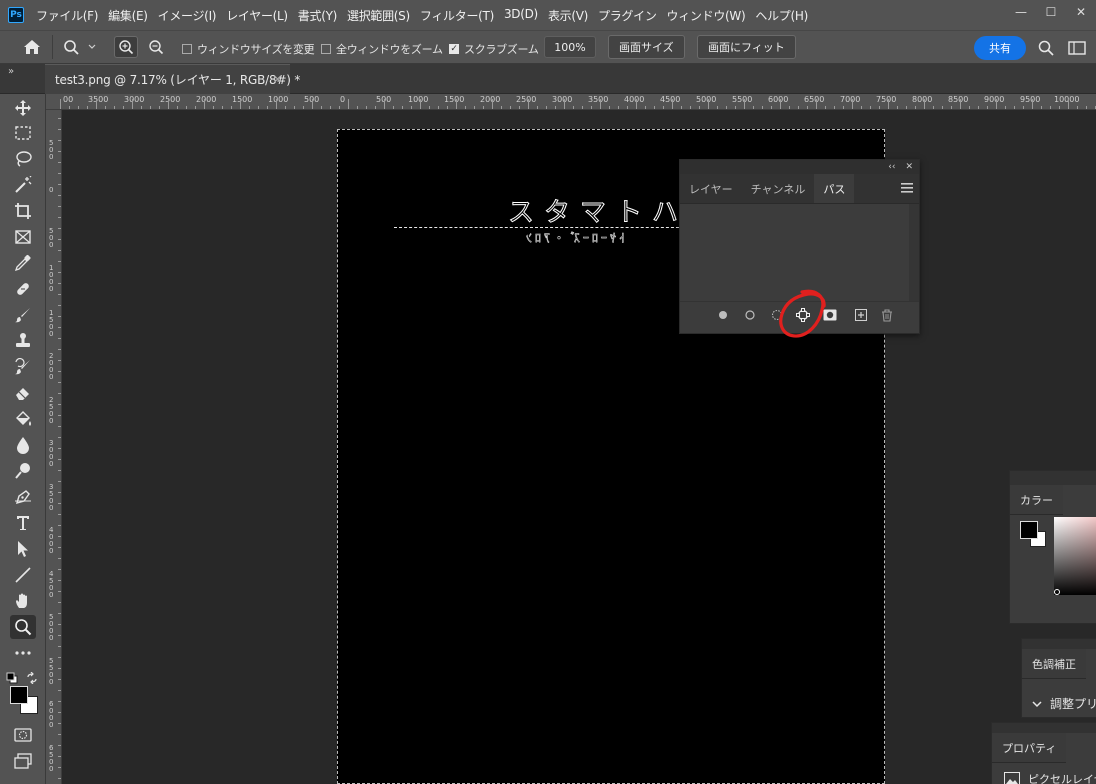 Image resolution: width=1096 pixels, height=784 pixels. What do you see at coordinates (23, 367) in the screenshot?
I see `history-brush-tool-icon` at bounding box center [23, 367].